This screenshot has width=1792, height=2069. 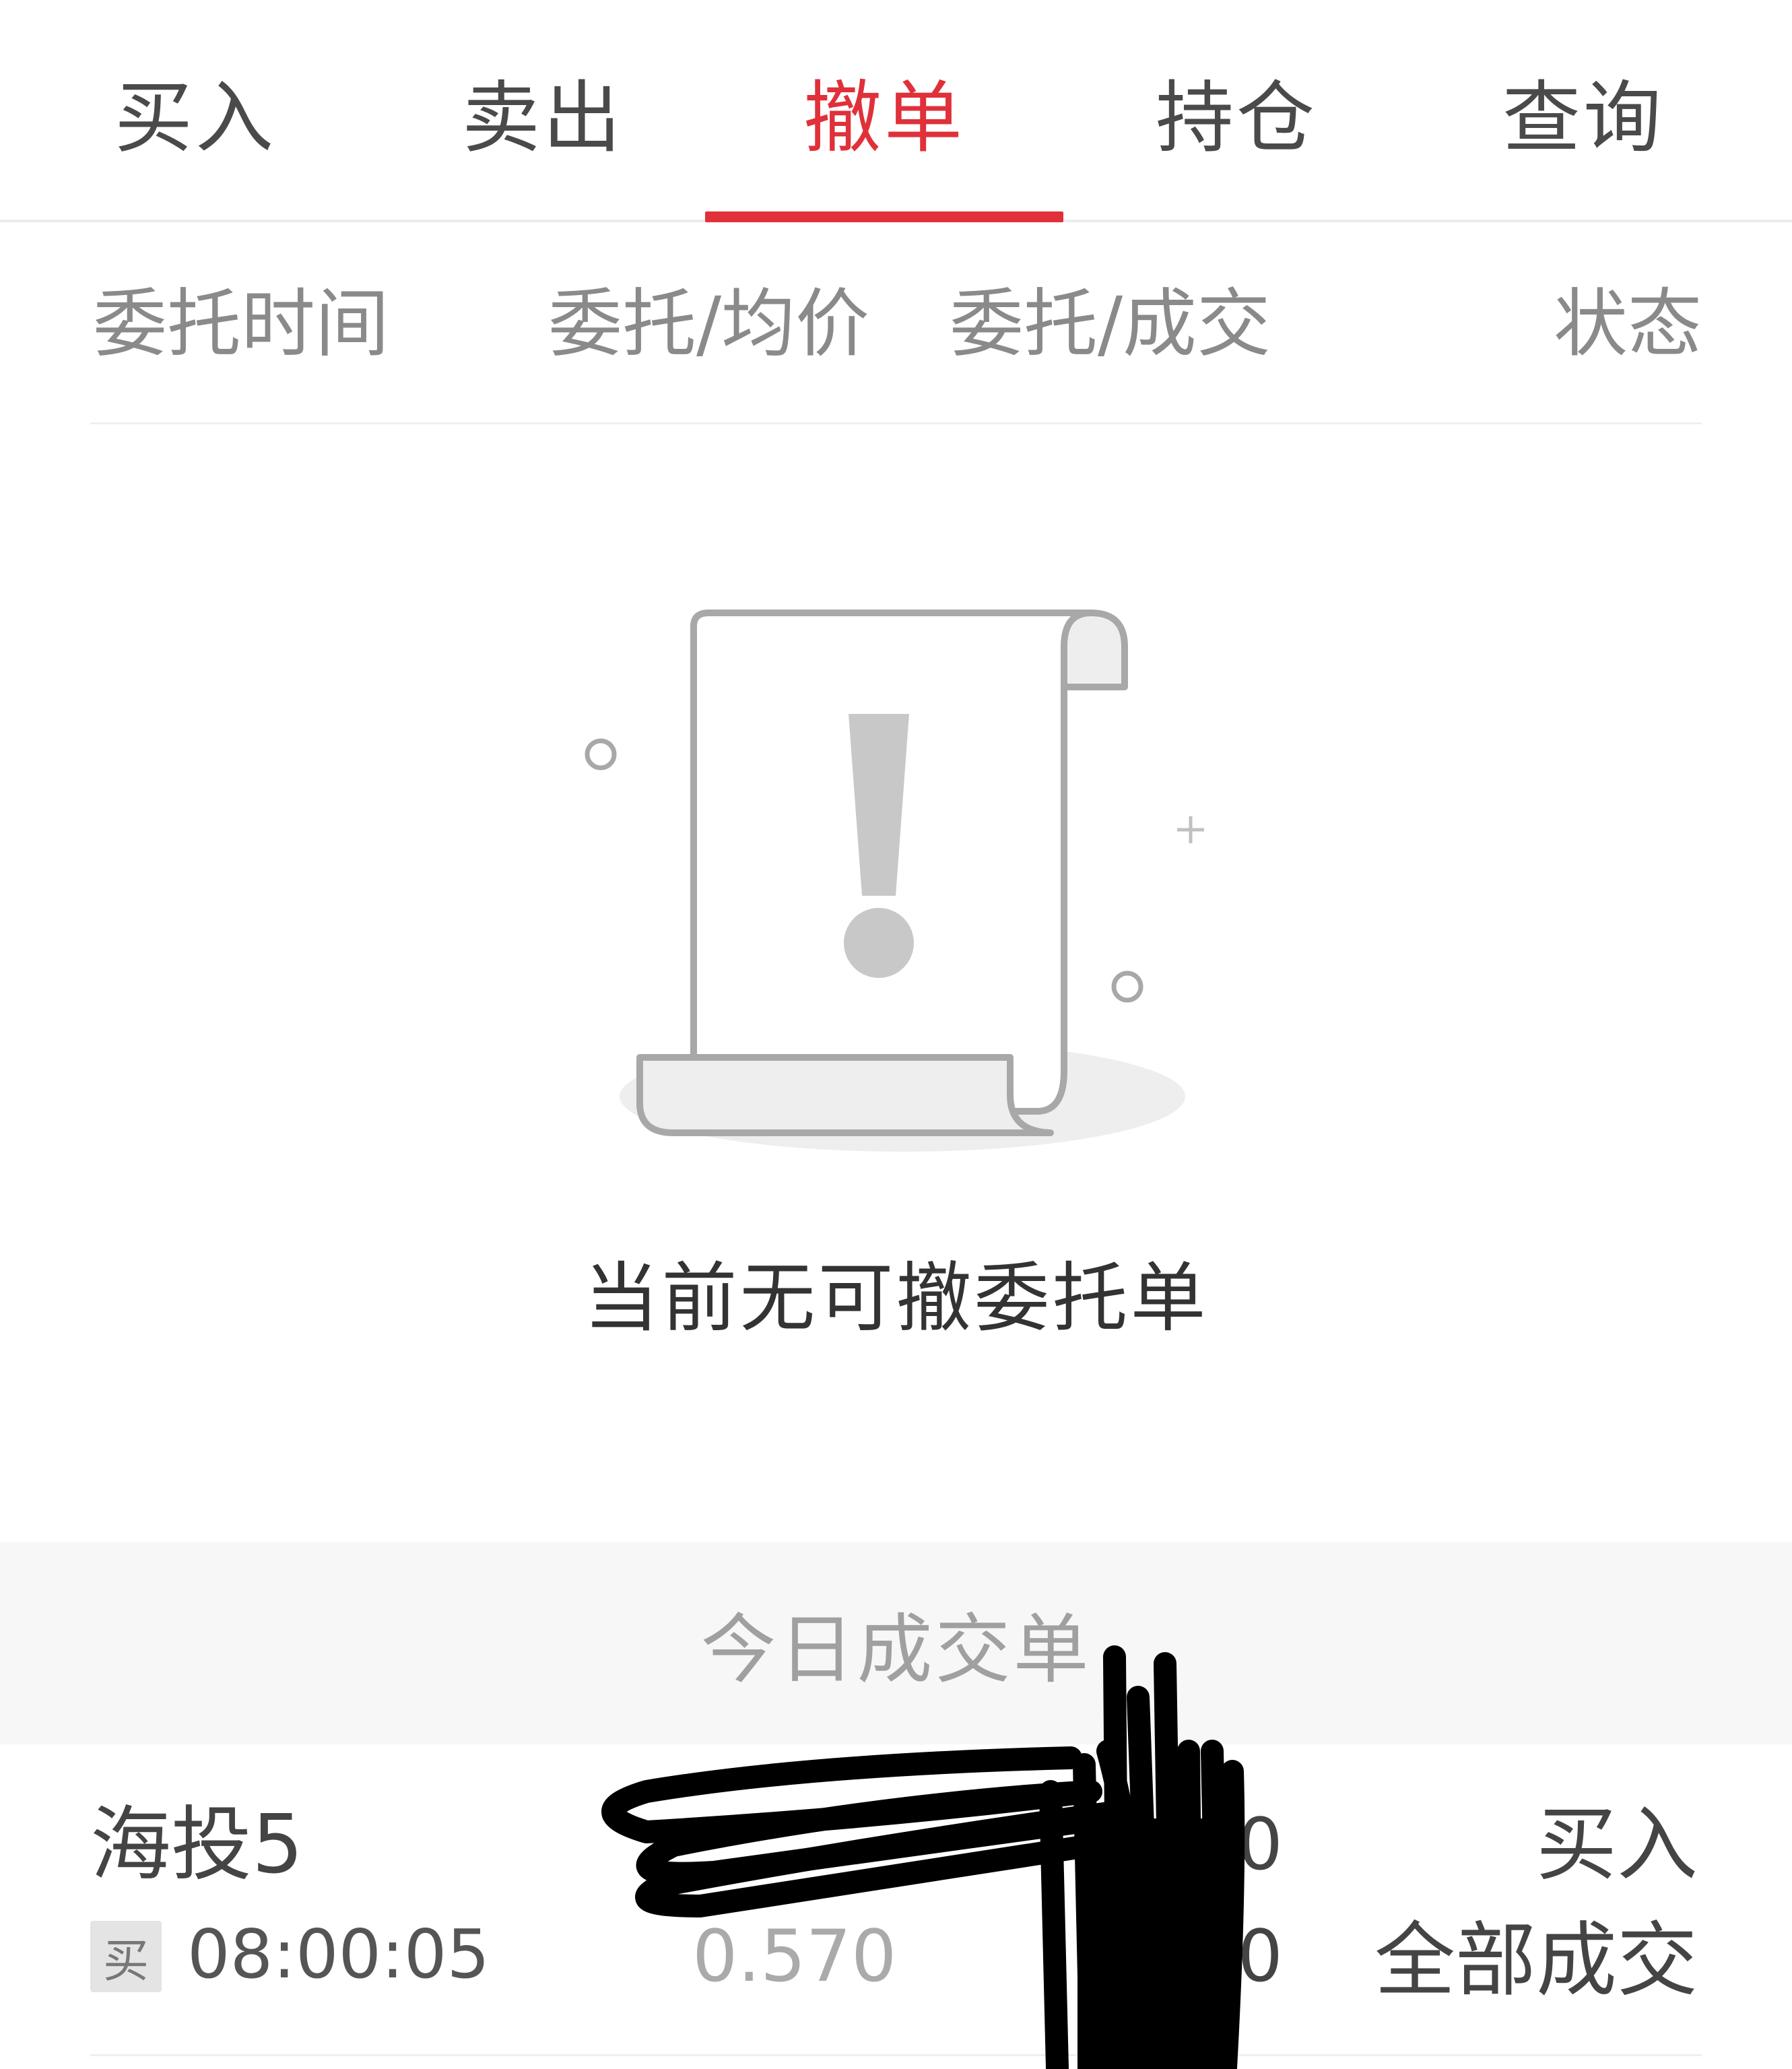 I want to click on column-header-price: 委托/均价, so click(x=709, y=324).